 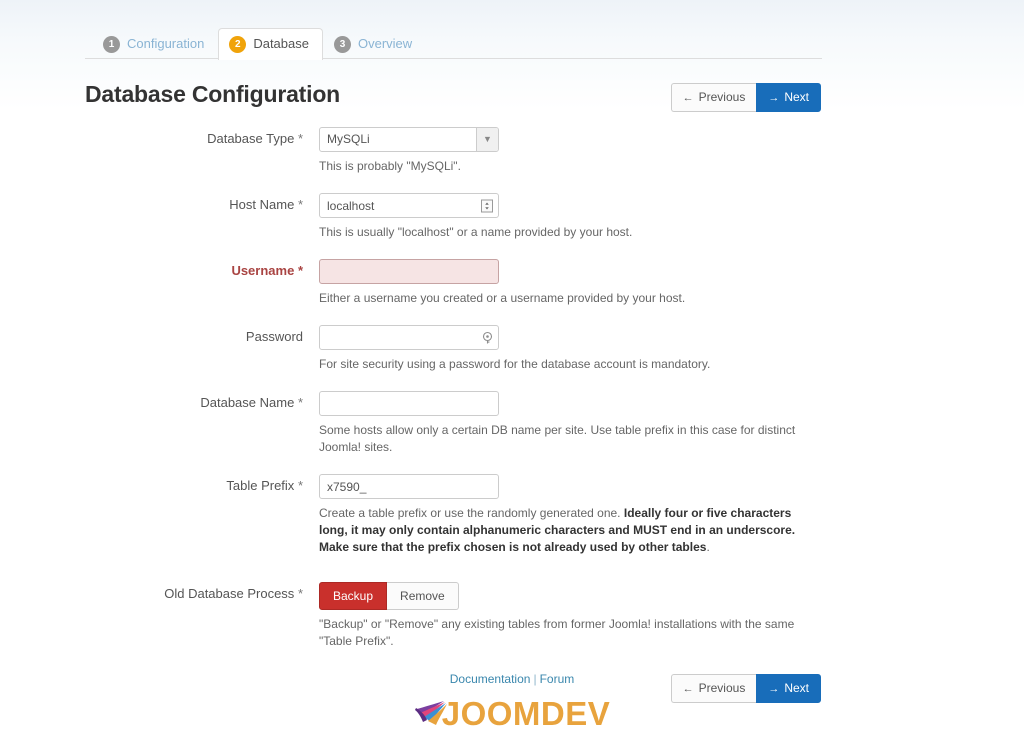 I want to click on host-name-input, so click(x=409, y=205).